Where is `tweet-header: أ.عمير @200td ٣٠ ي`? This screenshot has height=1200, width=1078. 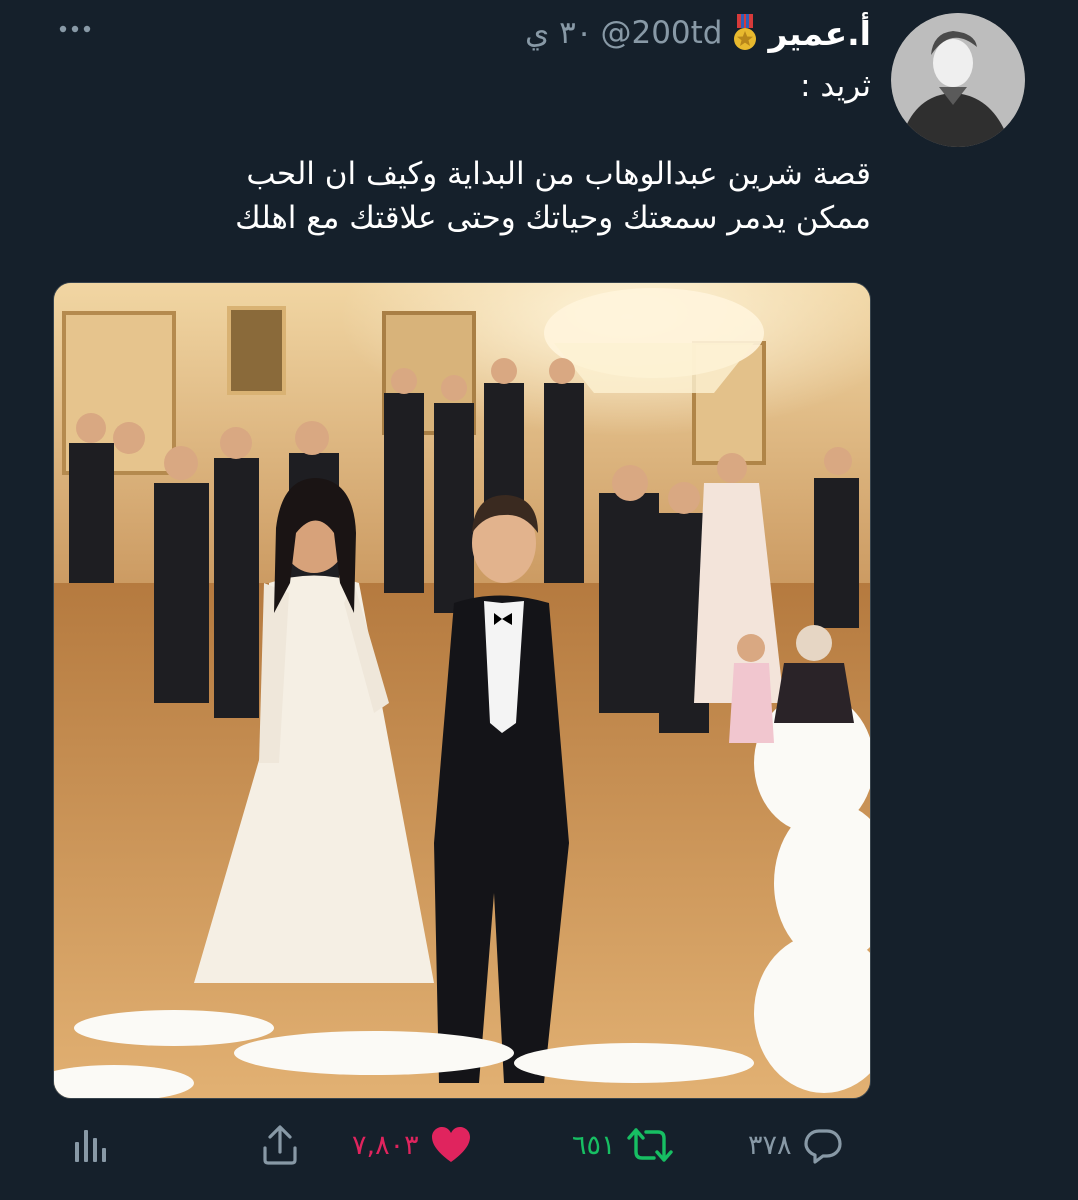
tweet-header: أ.عمير @200td ٣٠ ي is located at coordinates (698, 33).